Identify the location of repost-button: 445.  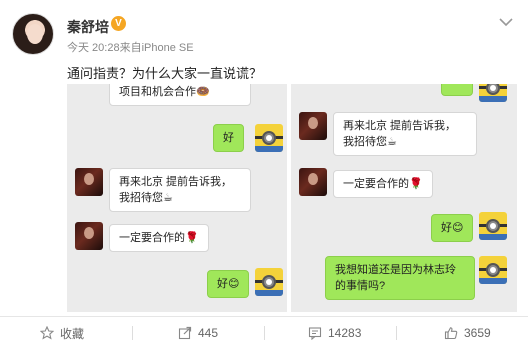
(198, 332).